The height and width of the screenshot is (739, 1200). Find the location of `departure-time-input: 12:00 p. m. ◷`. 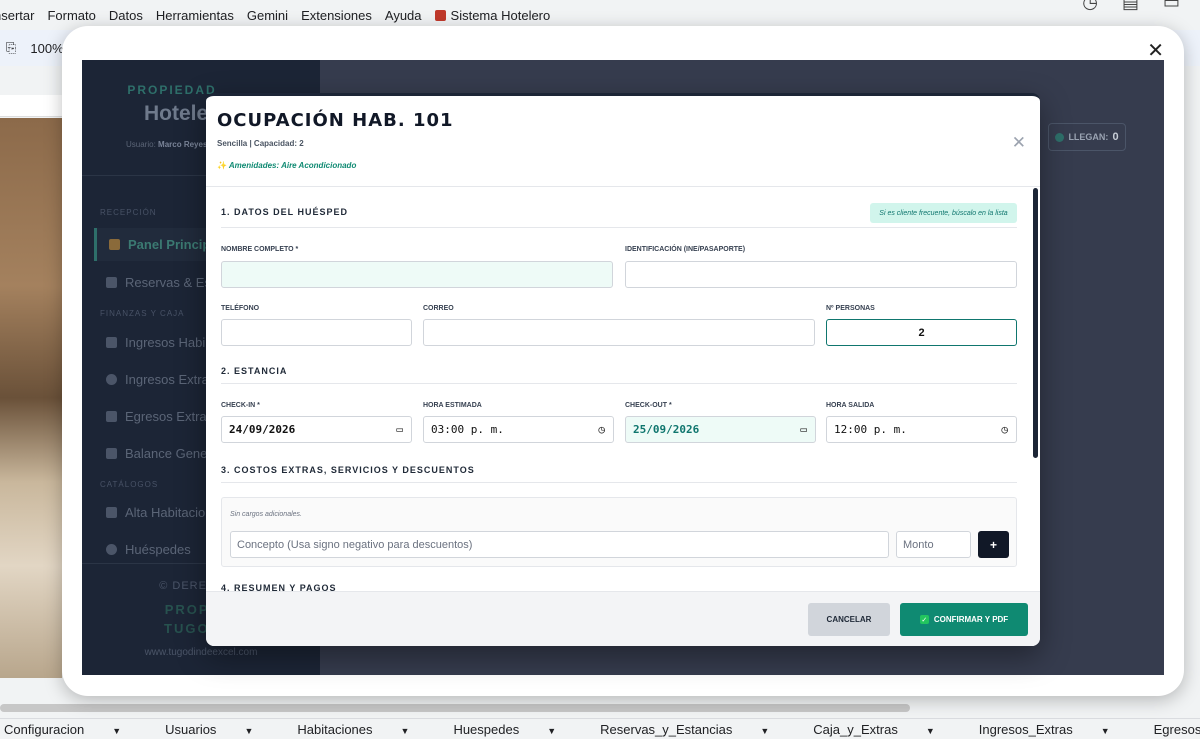

departure-time-input: 12:00 p. m. ◷ is located at coordinates (921, 429).